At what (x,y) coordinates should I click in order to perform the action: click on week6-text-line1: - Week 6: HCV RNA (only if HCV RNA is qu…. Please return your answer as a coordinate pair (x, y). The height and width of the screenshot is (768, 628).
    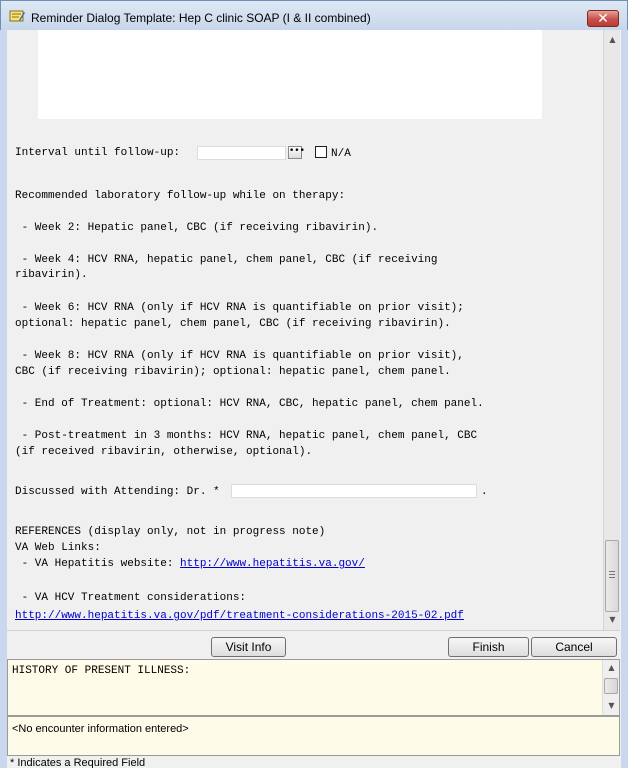
    Looking at the image, I should click on (239, 308).